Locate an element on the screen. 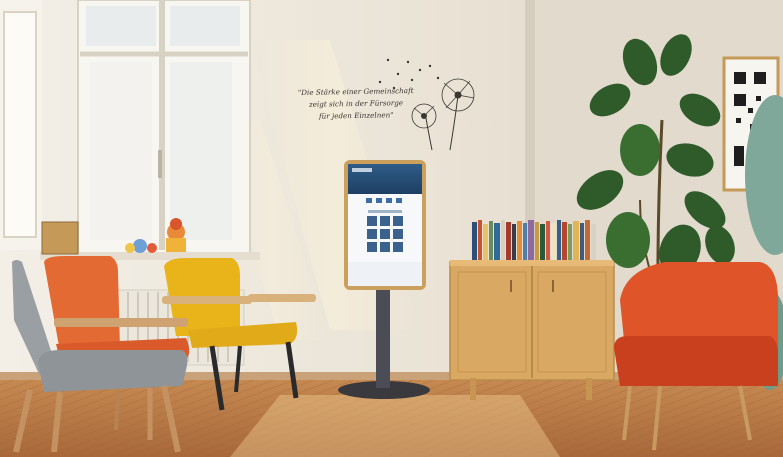  sill-picture-frame is located at coordinates (60, 238).